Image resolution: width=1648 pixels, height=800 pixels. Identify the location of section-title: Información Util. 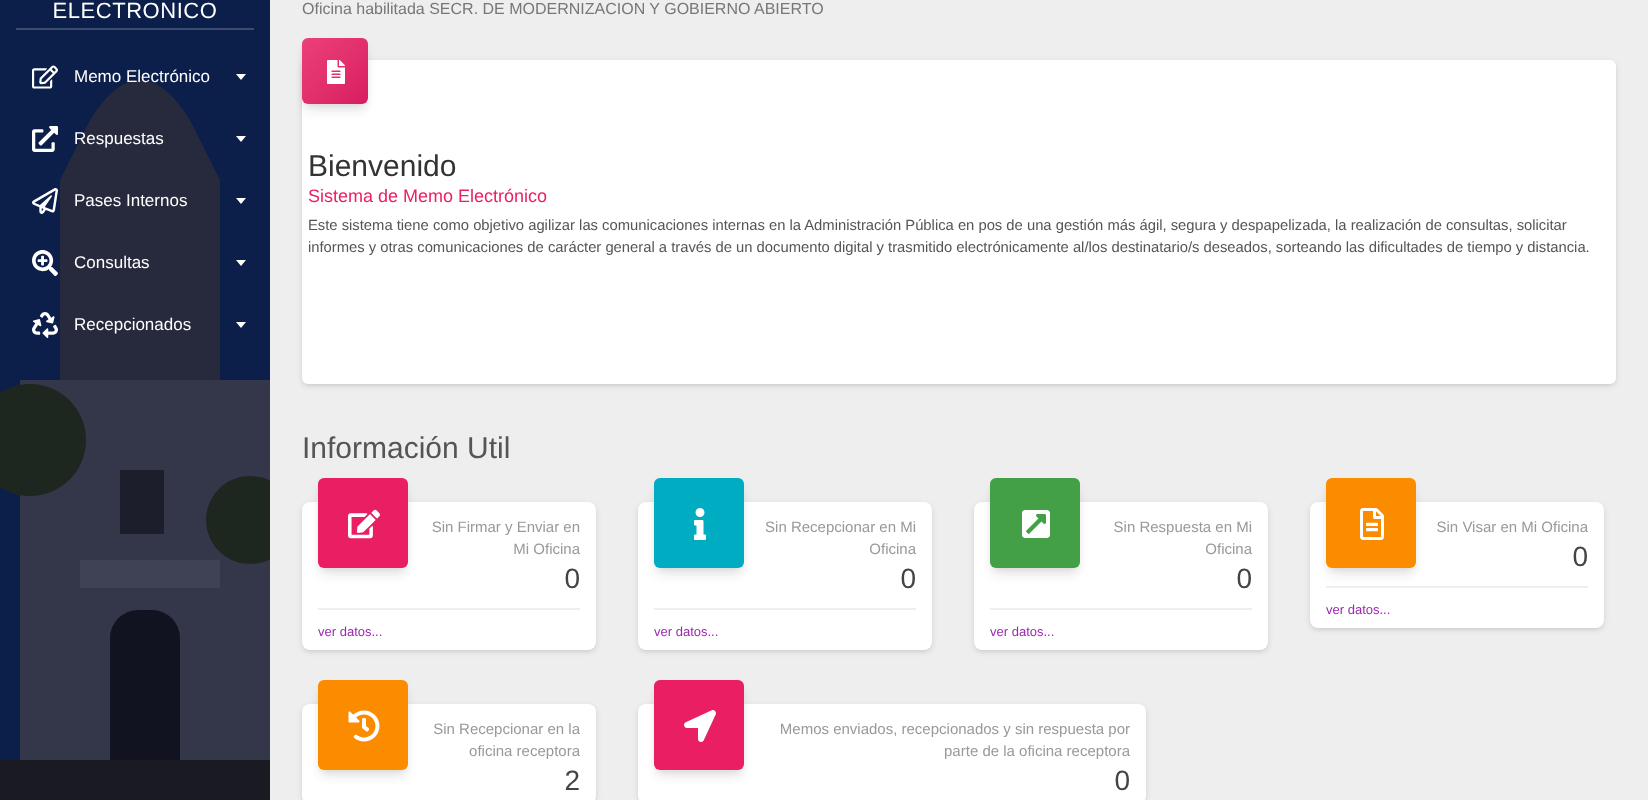
(407, 450).